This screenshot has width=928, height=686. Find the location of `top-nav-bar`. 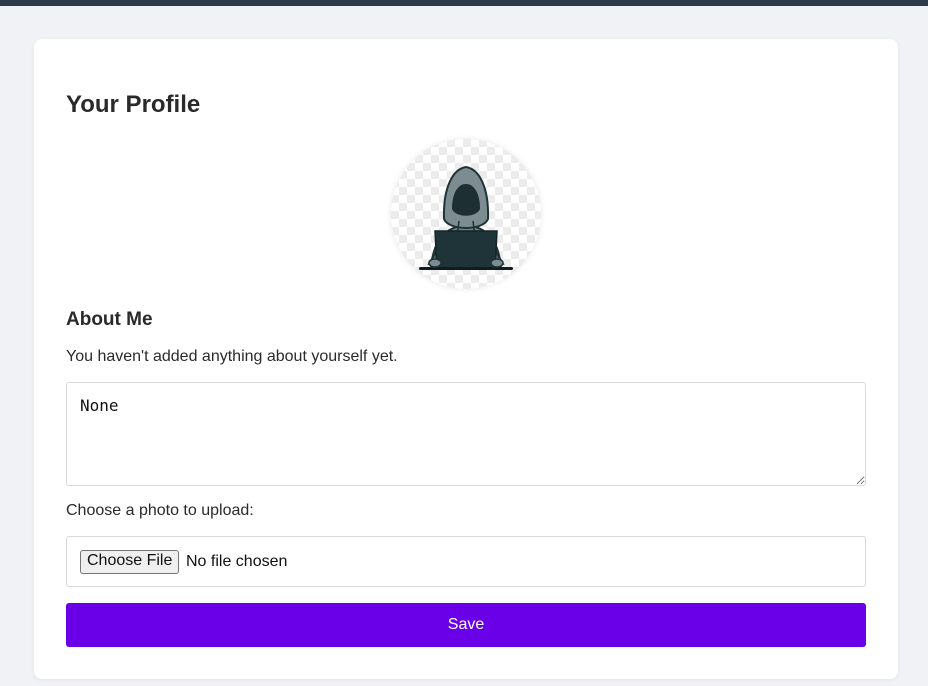

top-nav-bar is located at coordinates (464, 3).